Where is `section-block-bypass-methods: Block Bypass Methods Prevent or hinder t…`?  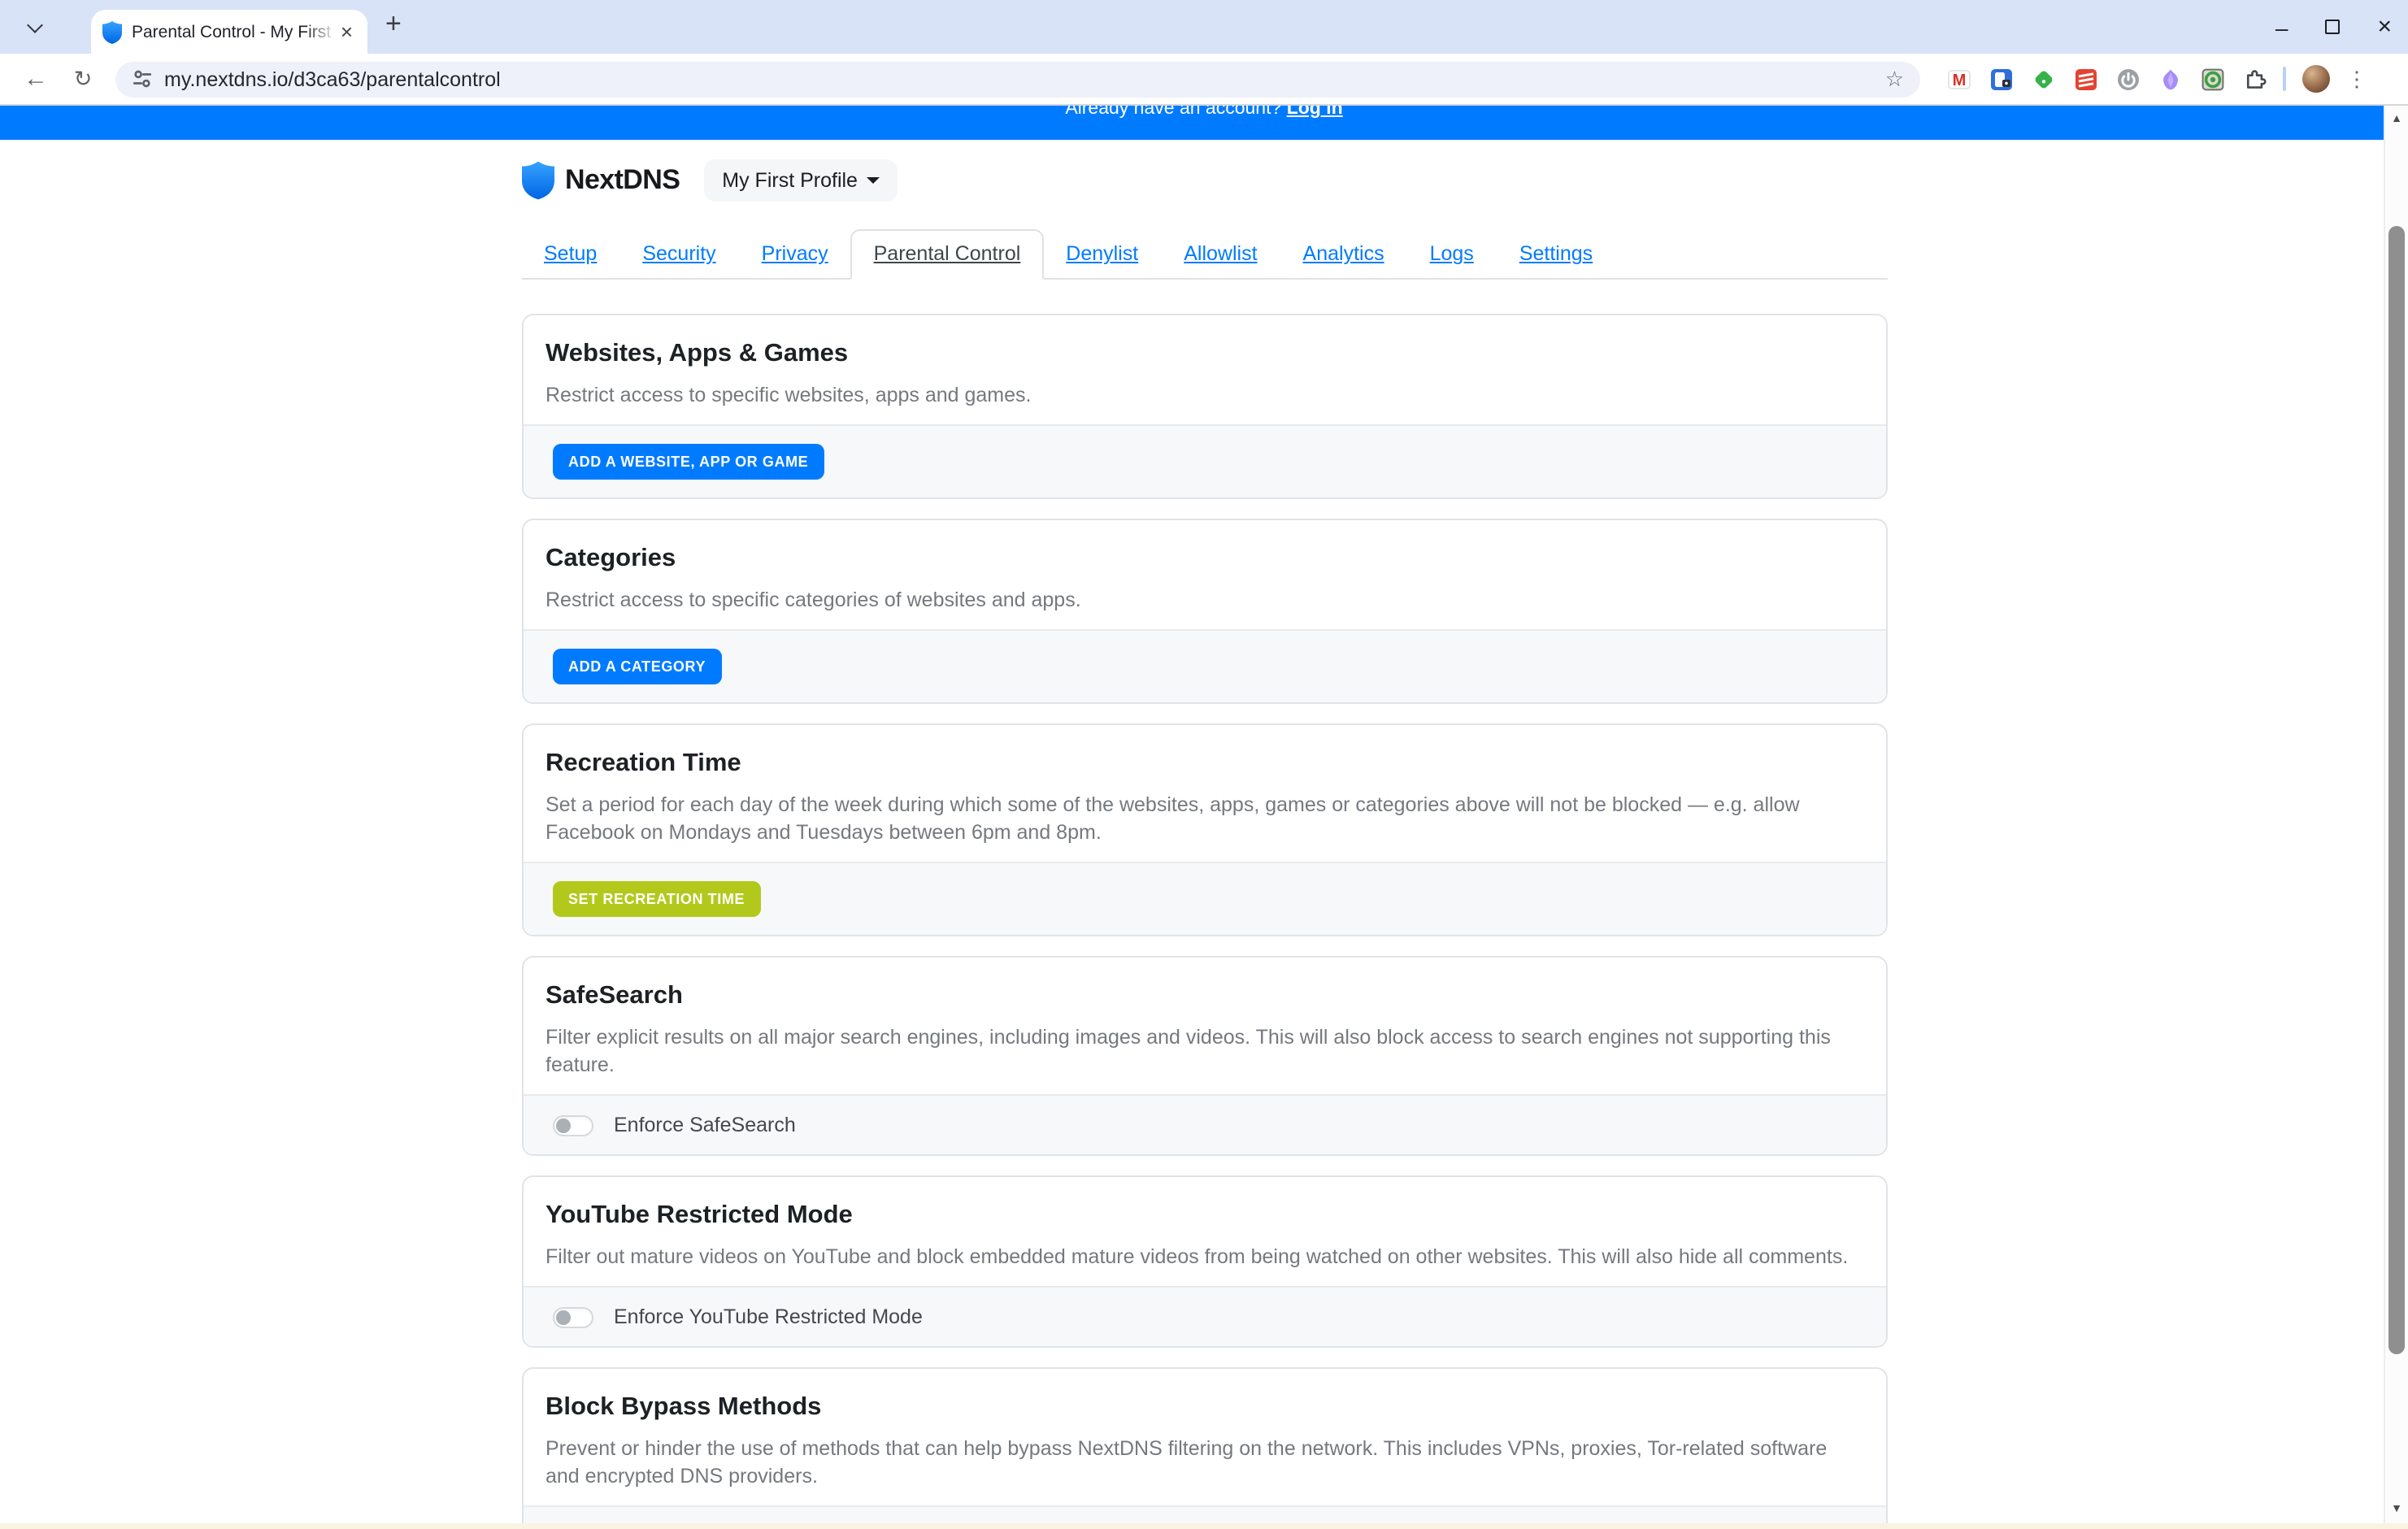 section-block-bypass-methods: Block Bypass Methods Prevent or hinder t… is located at coordinates (1204, 1448).